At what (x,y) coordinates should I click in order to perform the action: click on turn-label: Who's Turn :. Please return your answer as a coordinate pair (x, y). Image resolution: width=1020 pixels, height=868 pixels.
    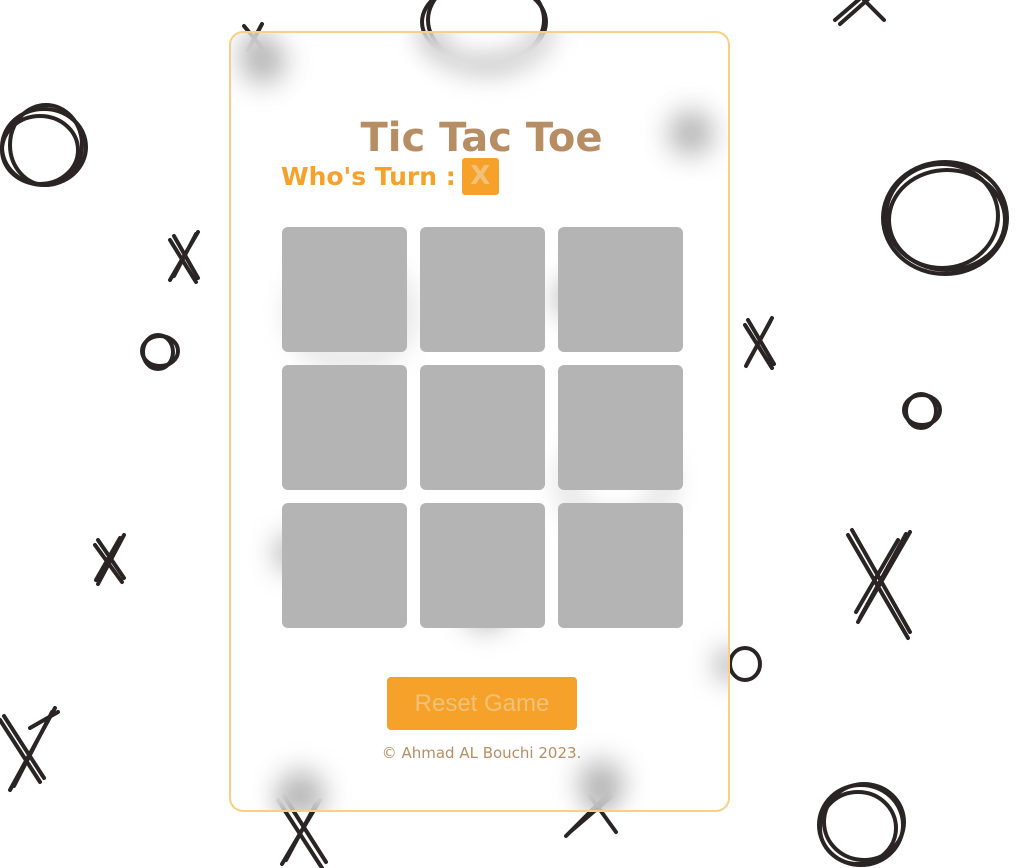
    Looking at the image, I should click on (368, 176).